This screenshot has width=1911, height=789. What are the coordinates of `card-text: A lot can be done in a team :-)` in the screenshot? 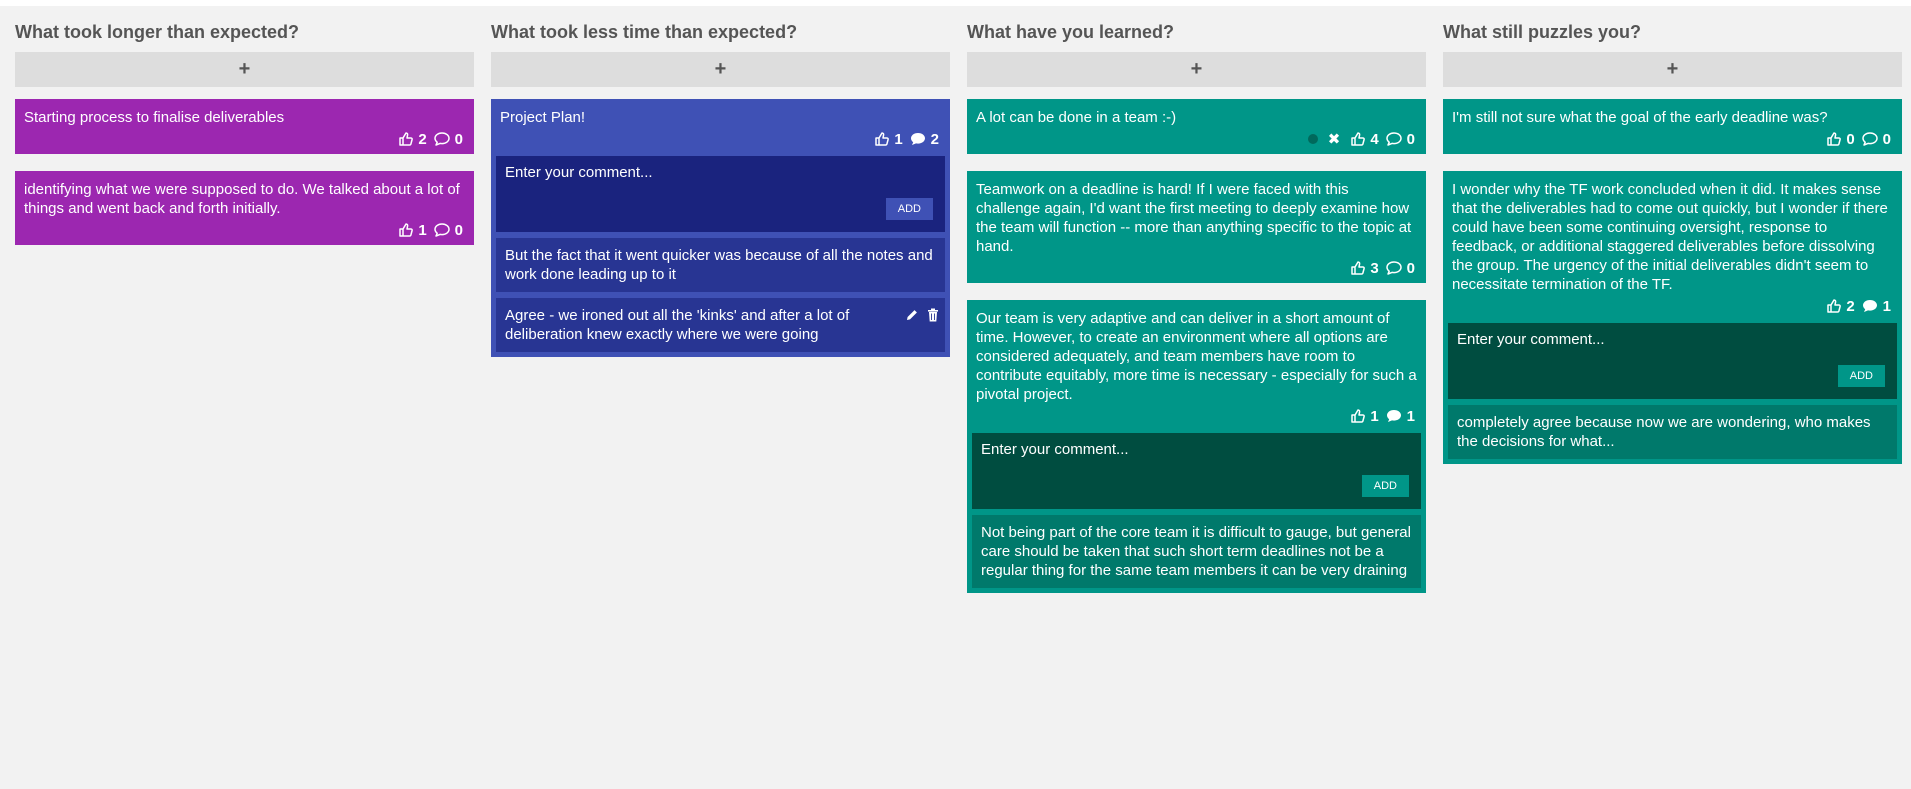 It's located at (1076, 117).